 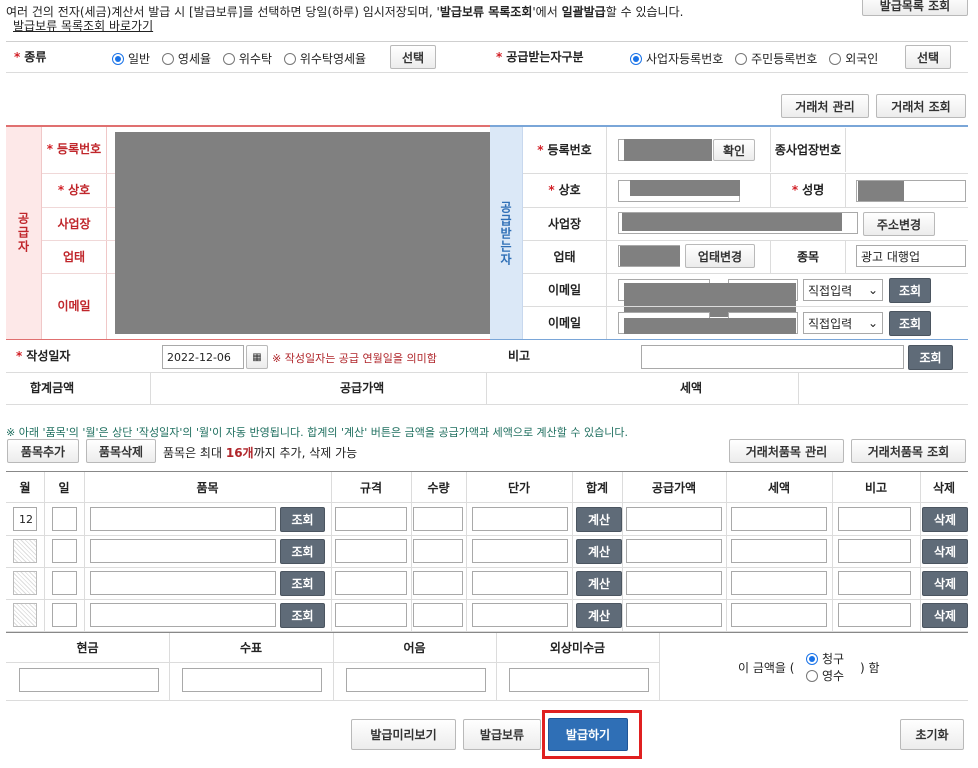 What do you see at coordinates (776, 59) in the screenshot?
I see `recipient-option-resident: 주민등록번호` at bounding box center [776, 59].